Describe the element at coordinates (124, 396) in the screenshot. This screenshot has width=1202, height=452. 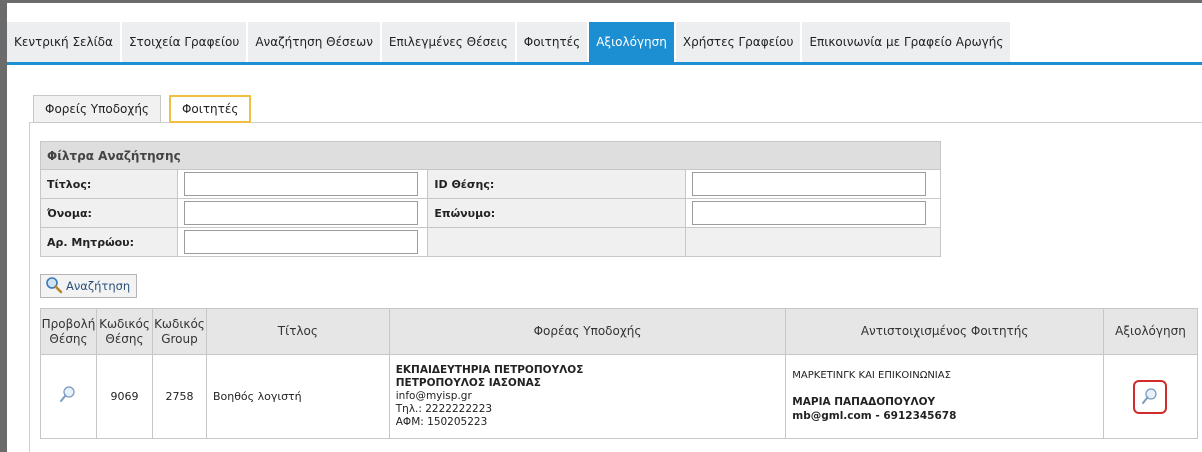
I see `position-code-cell: 9069` at that location.